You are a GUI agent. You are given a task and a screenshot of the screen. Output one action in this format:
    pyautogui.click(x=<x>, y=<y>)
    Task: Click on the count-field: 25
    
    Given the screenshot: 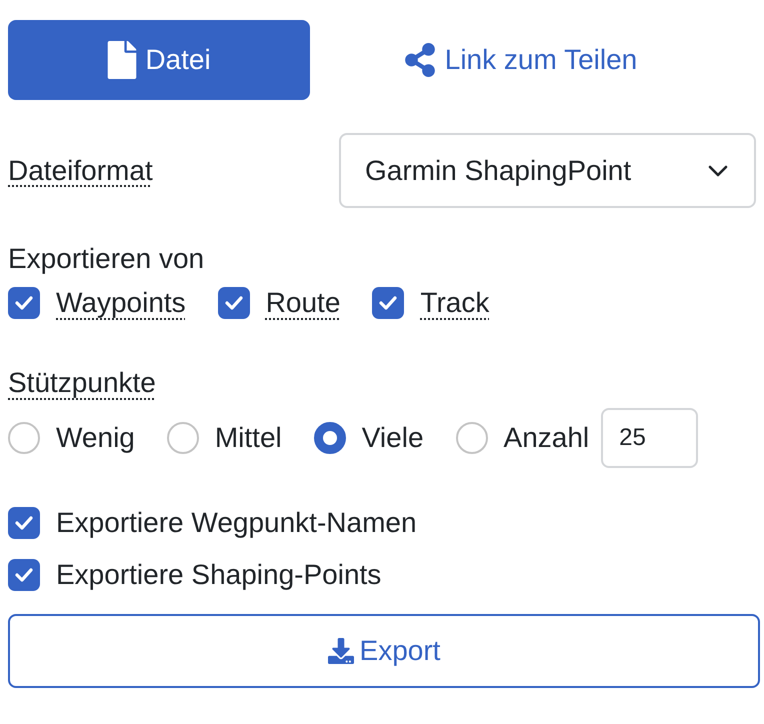 What is the action you would take?
    pyautogui.click(x=649, y=438)
    